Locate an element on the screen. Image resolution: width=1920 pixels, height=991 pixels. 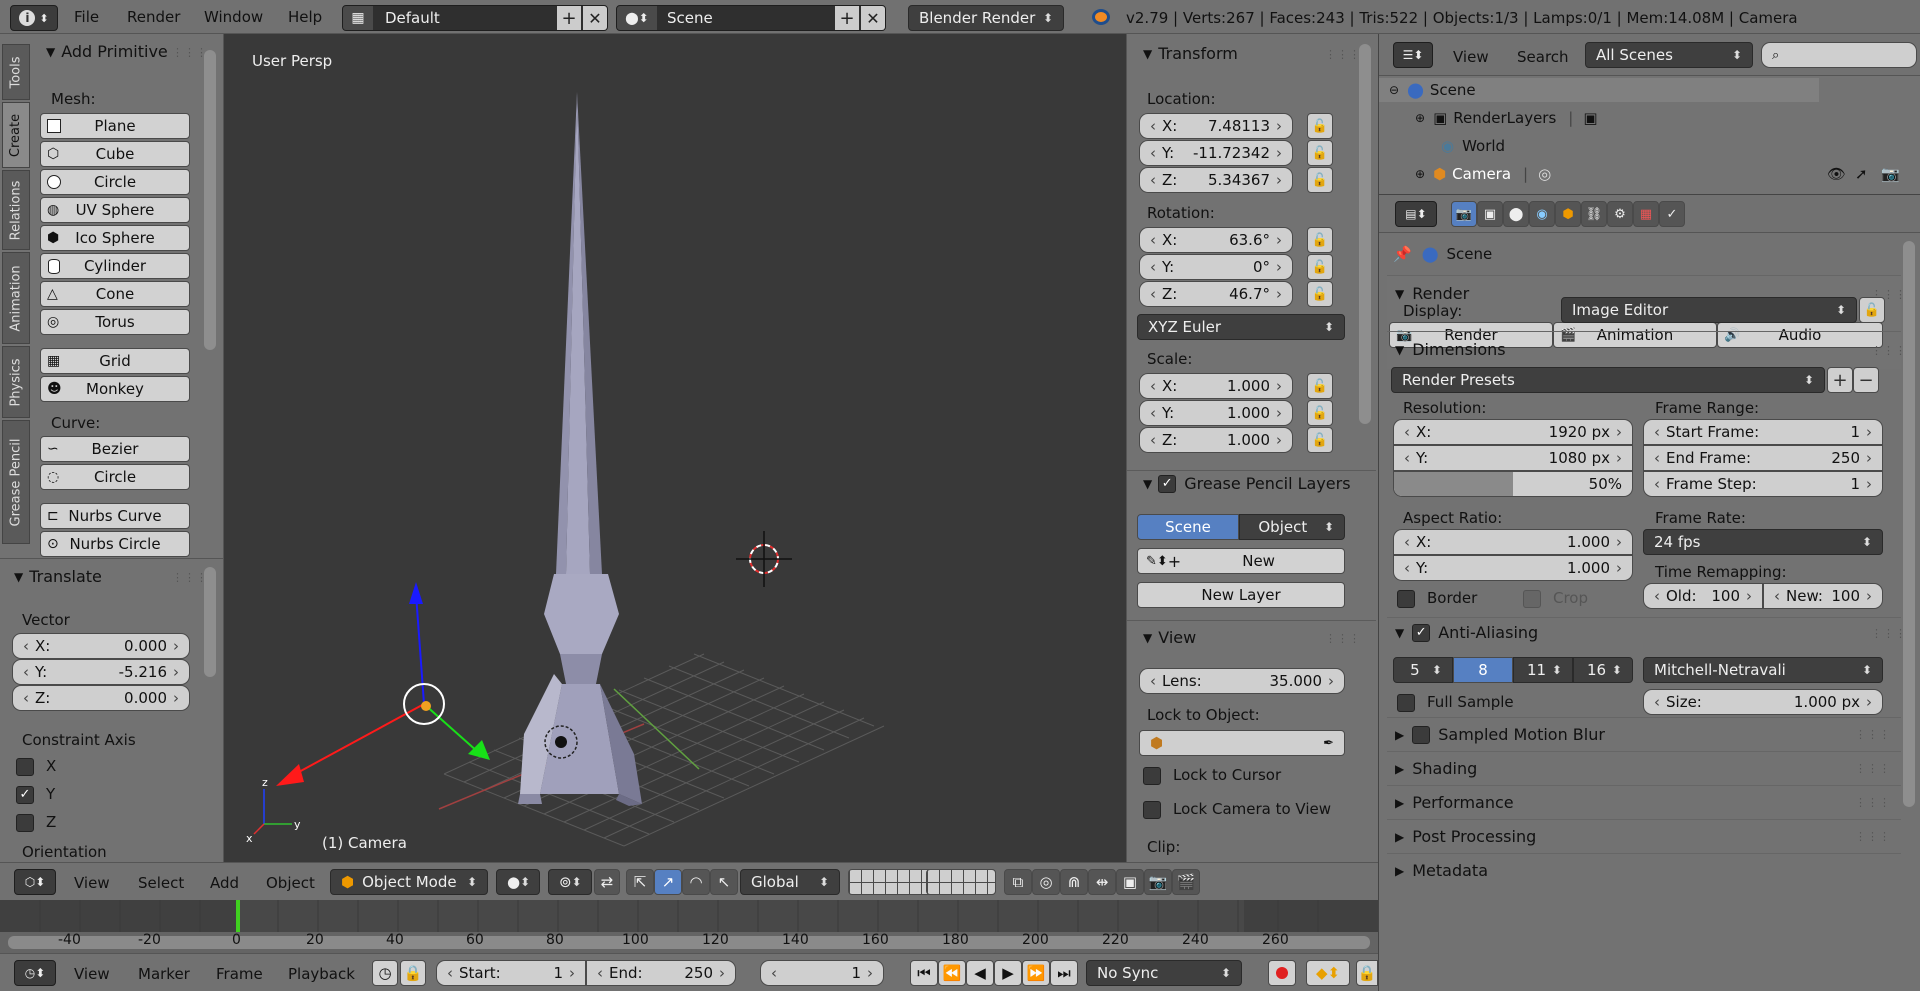
aa-sample-8: 8 is located at coordinates (1483, 670).